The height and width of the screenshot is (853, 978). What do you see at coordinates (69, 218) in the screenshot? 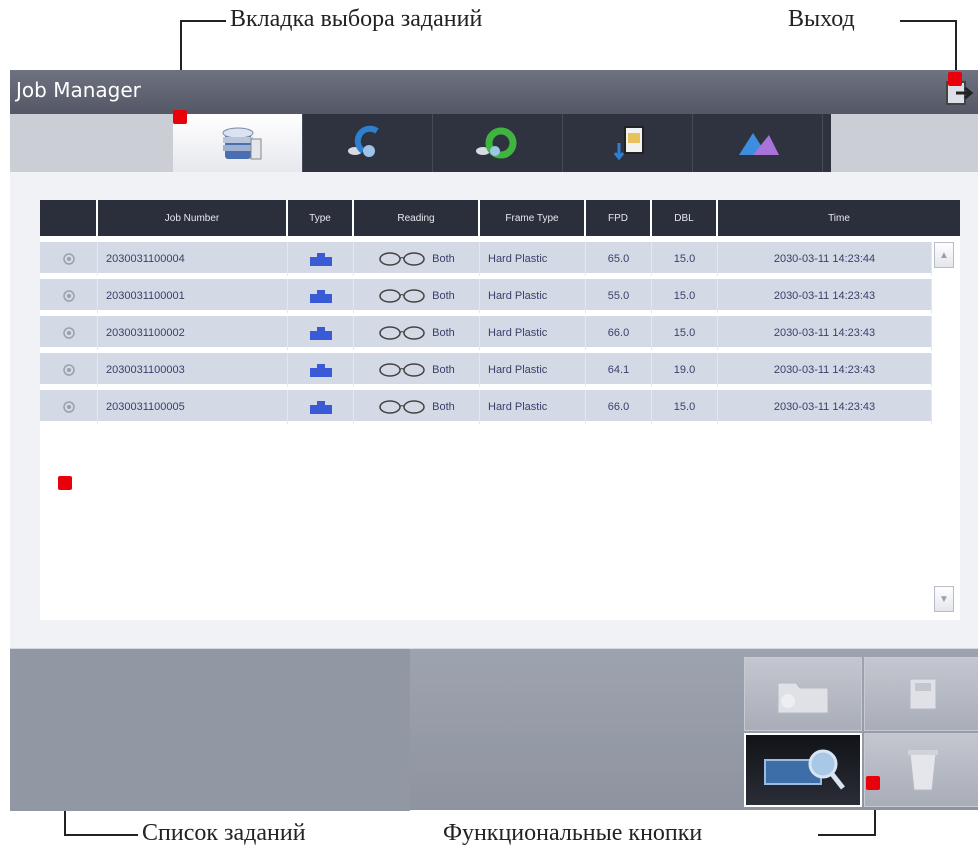
I see `column-header-select` at bounding box center [69, 218].